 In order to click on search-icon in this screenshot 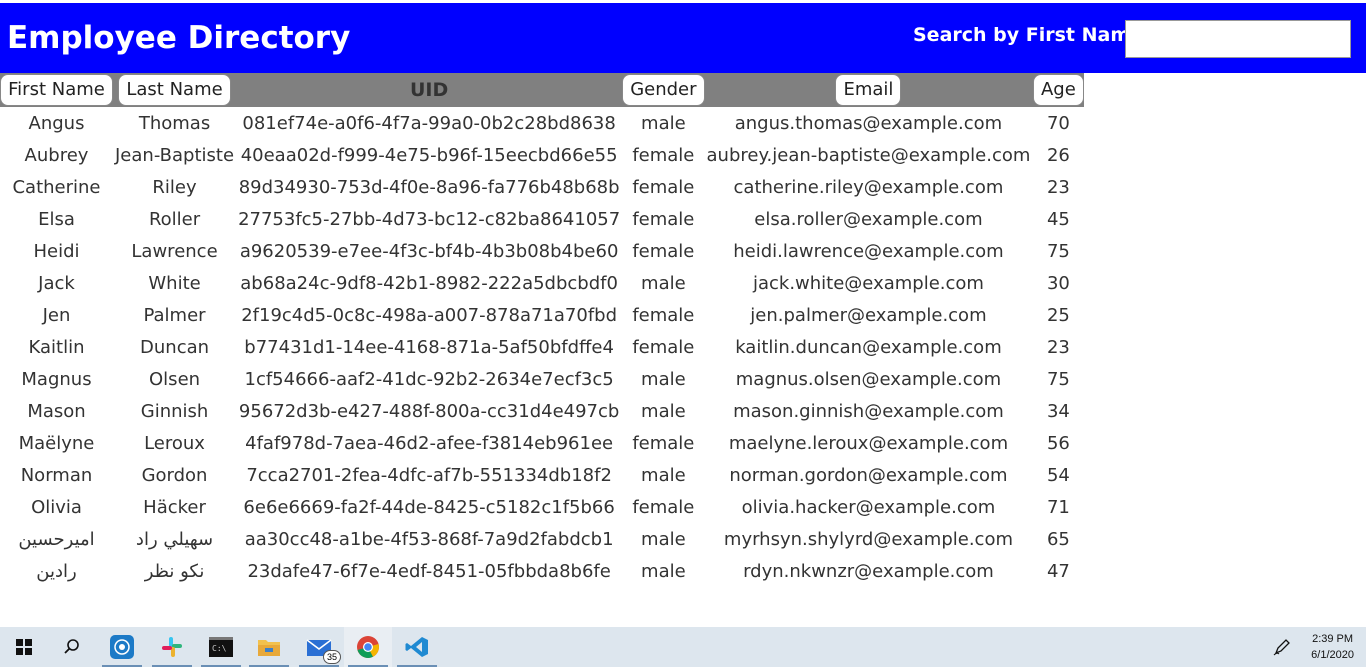, I will do `click(71, 646)`.